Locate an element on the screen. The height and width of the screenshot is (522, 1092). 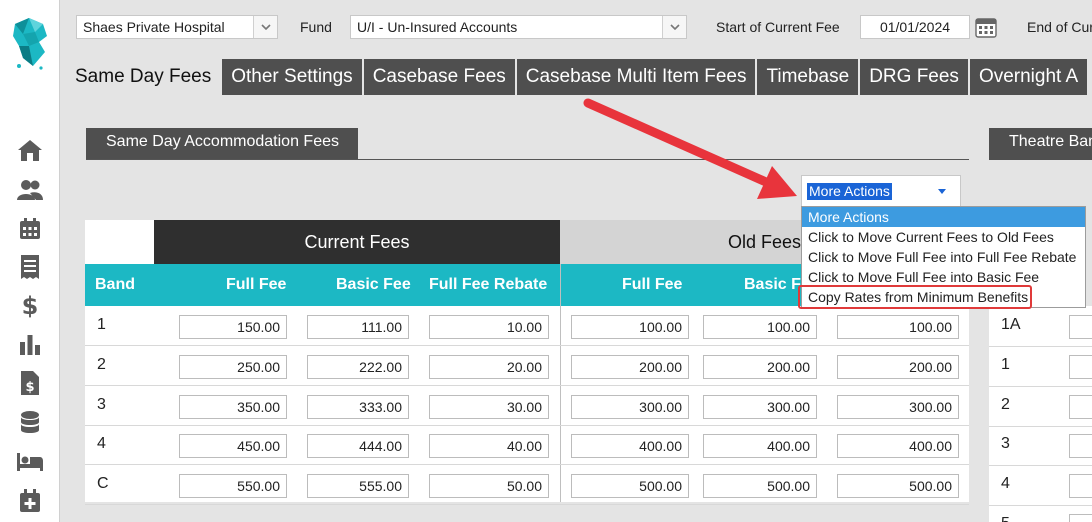
old-basic-fee-input: 400.00 is located at coordinates (760, 446).